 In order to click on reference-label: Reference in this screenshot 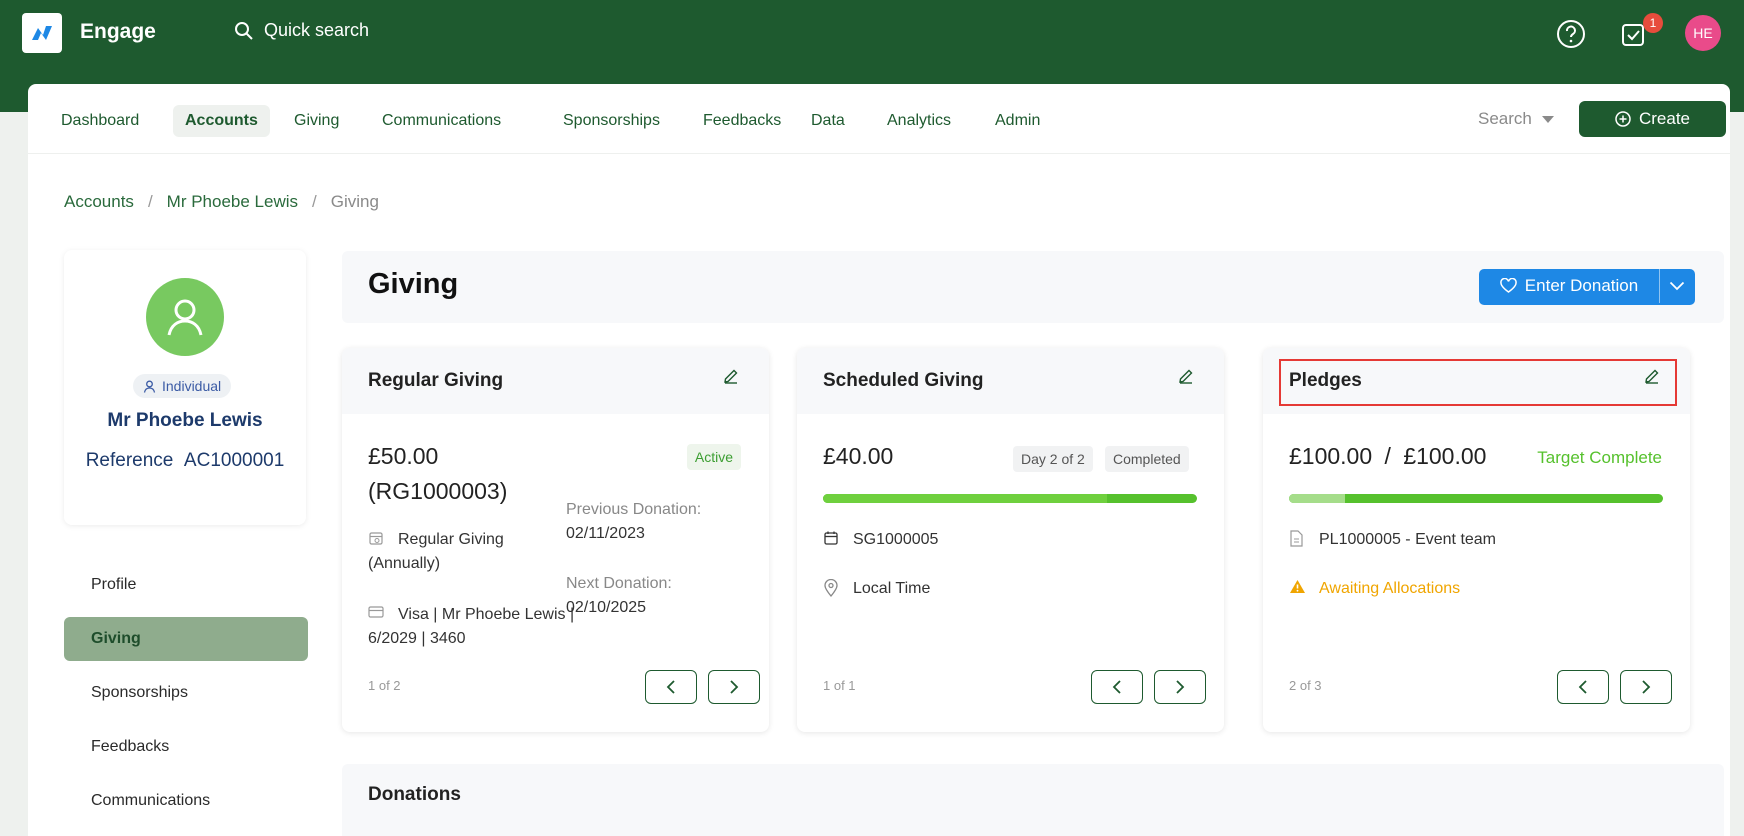, I will do `click(129, 460)`.